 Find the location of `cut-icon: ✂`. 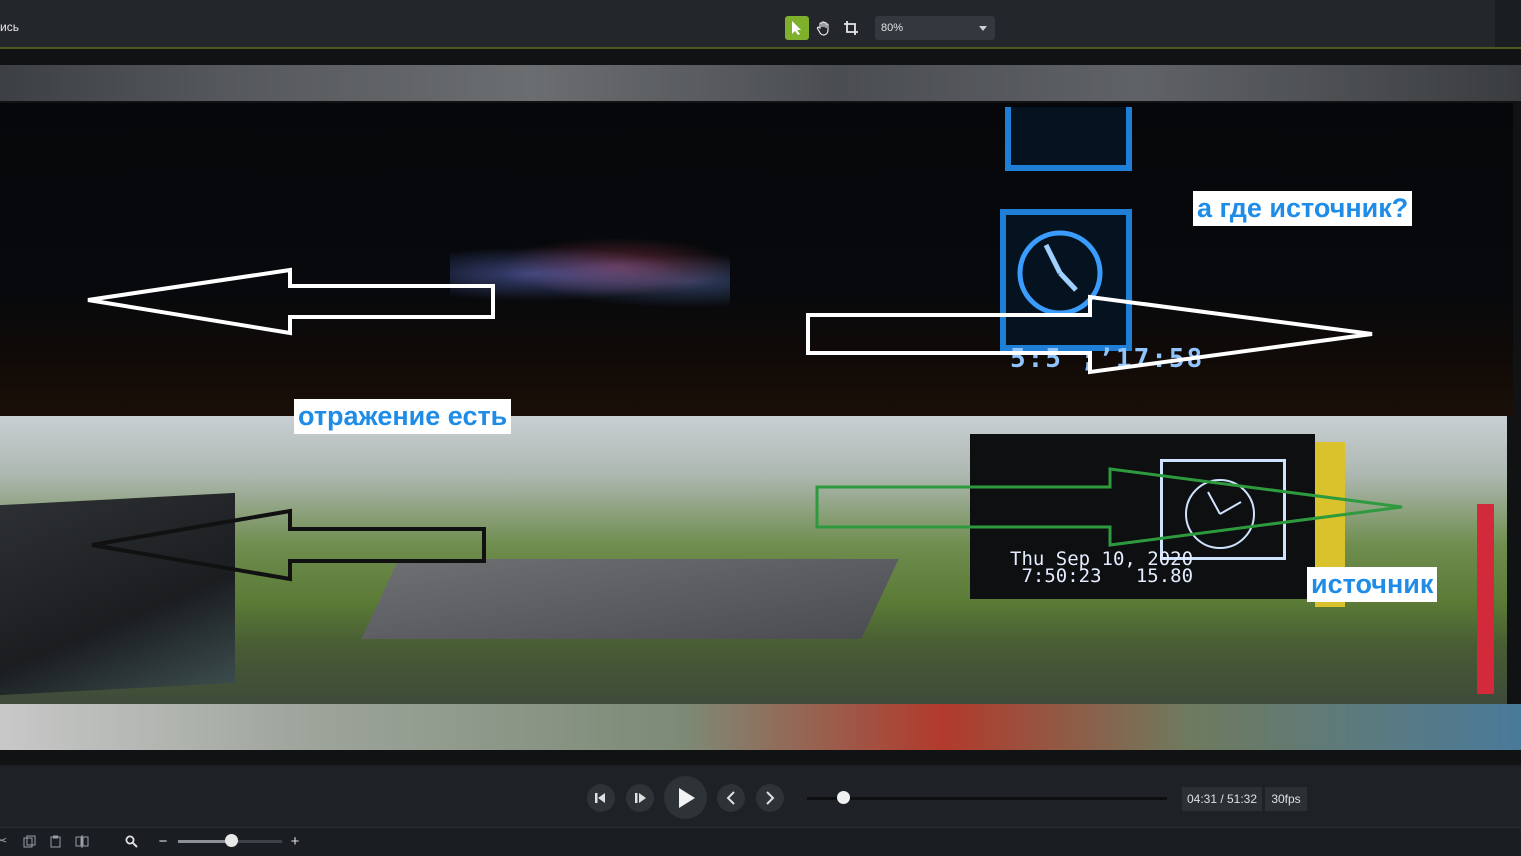

cut-icon: ✂ is located at coordinates (5, 840).